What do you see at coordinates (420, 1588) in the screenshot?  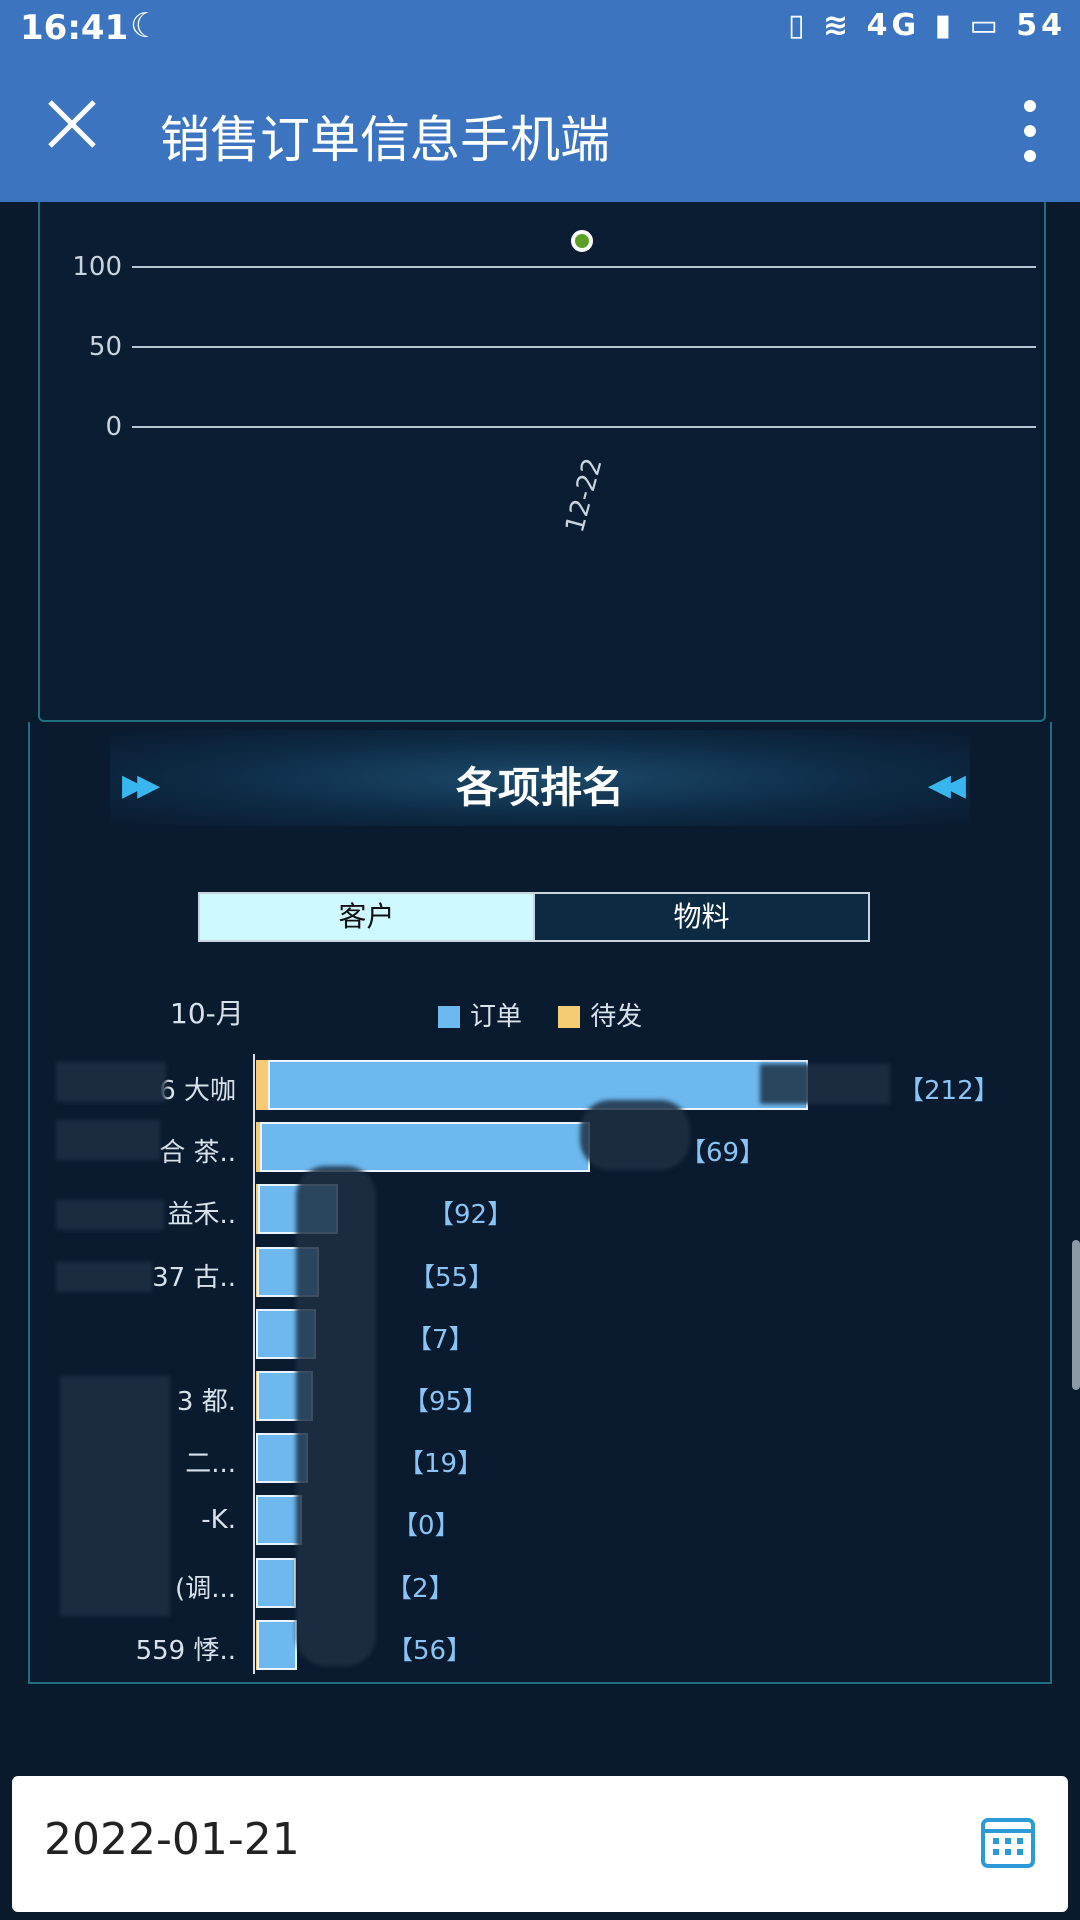 I see `bar-value-label: 【2】` at bounding box center [420, 1588].